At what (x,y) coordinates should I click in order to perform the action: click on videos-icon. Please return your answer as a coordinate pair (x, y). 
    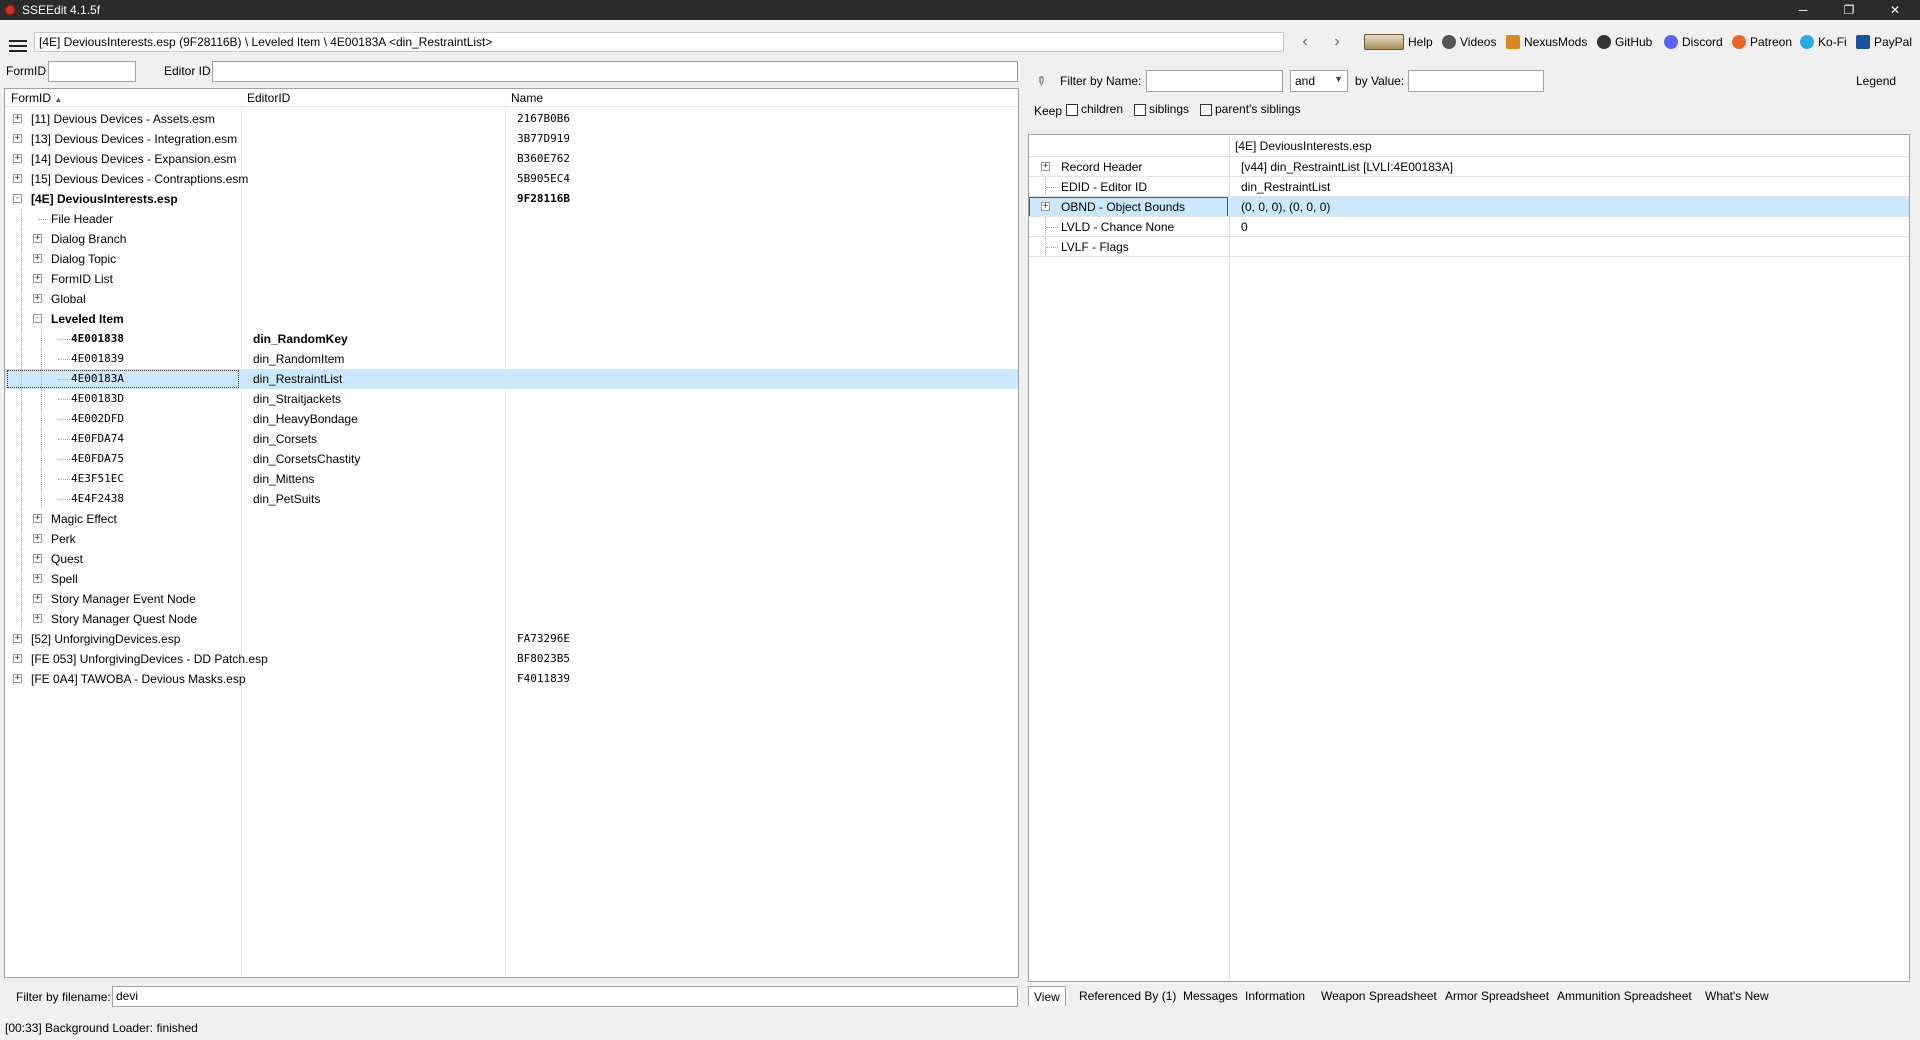
    Looking at the image, I should click on (1449, 42).